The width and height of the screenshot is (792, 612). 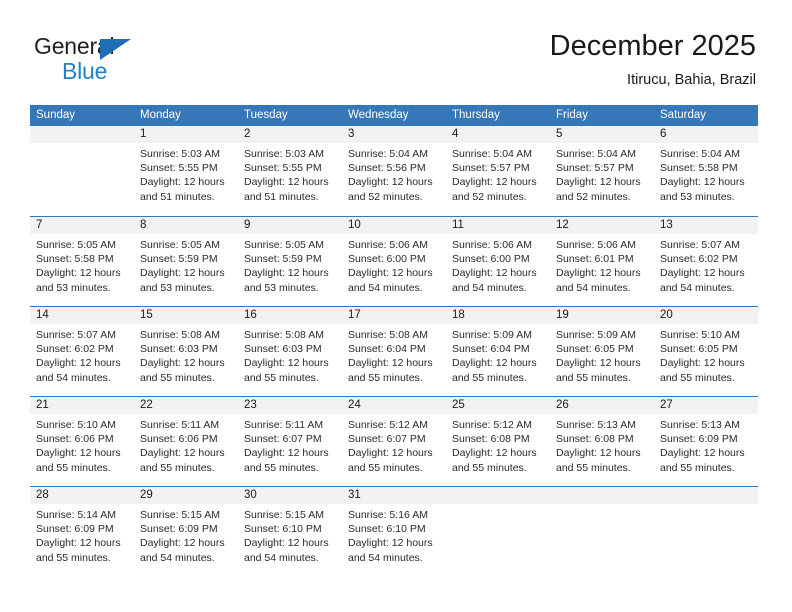 What do you see at coordinates (160, 115) in the screenshot?
I see `weekday-header-monday: Monday` at bounding box center [160, 115].